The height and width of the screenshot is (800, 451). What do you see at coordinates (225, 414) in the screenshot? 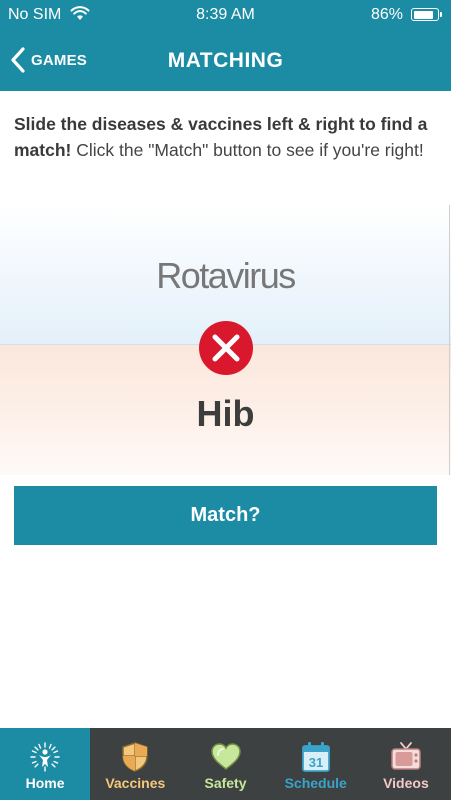
I see `vaccine-card-label: Hib` at bounding box center [225, 414].